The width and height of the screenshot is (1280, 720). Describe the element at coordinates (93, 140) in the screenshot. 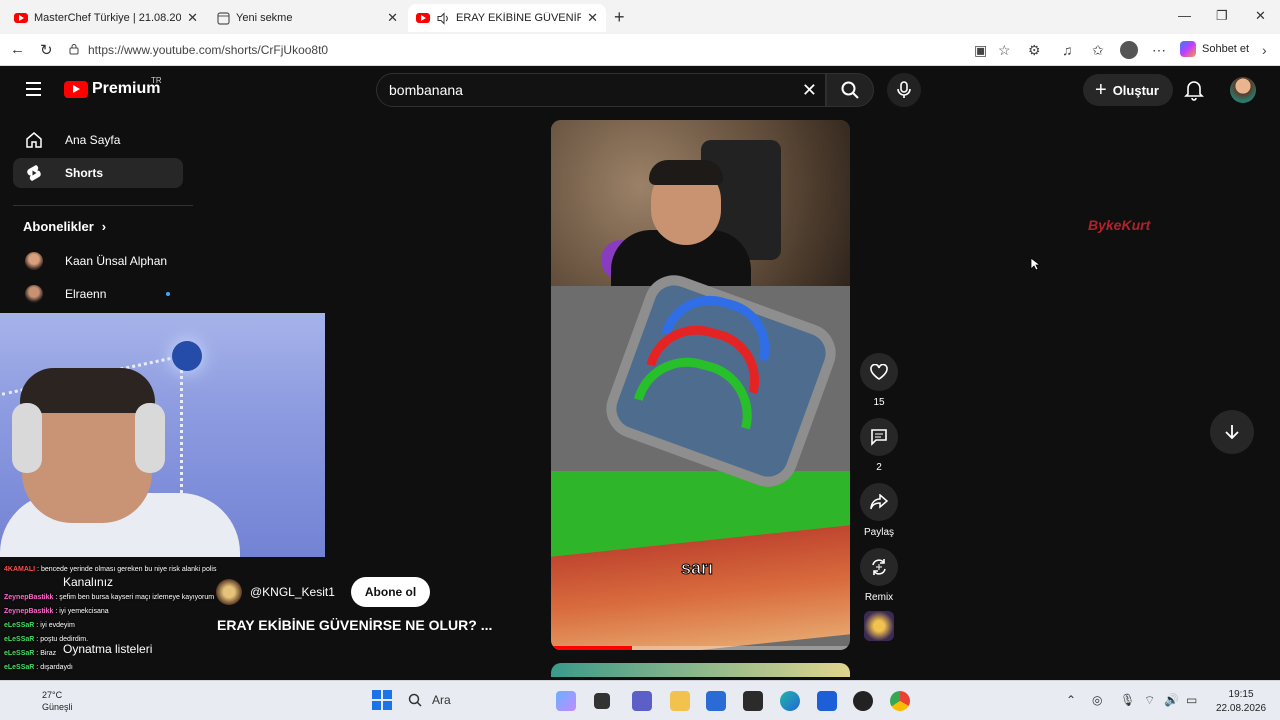

I see `sidebar-item-label: Ana Sayfa` at that location.